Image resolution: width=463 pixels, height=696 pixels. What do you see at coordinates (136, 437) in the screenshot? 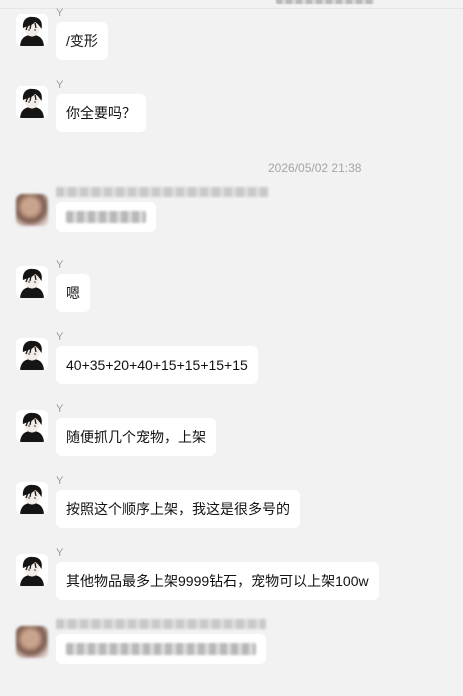
I see `message-bubble: 随便抓几个宠物，上架` at bounding box center [136, 437].